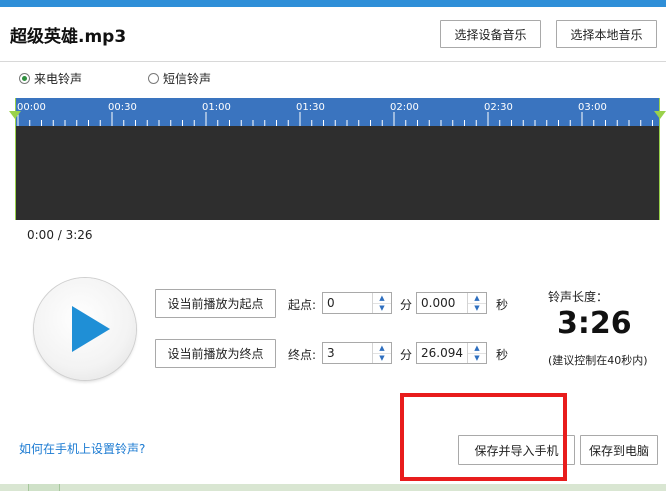 The width and height of the screenshot is (666, 491). Describe the element at coordinates (310, 107) in the screenshot. I see `ruler-tick-label: 01:30` at that location.